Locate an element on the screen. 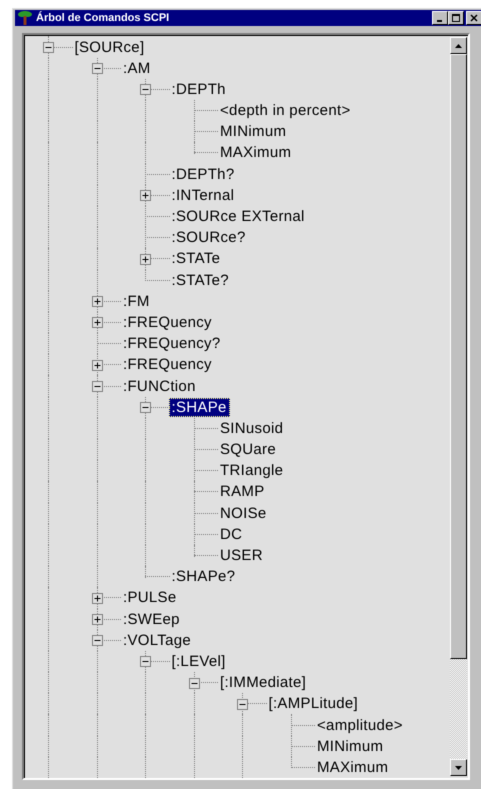 The height and width of the screenshot is (789, 481). tree-item: :FUNCtion is located at coordinates (159, 386).